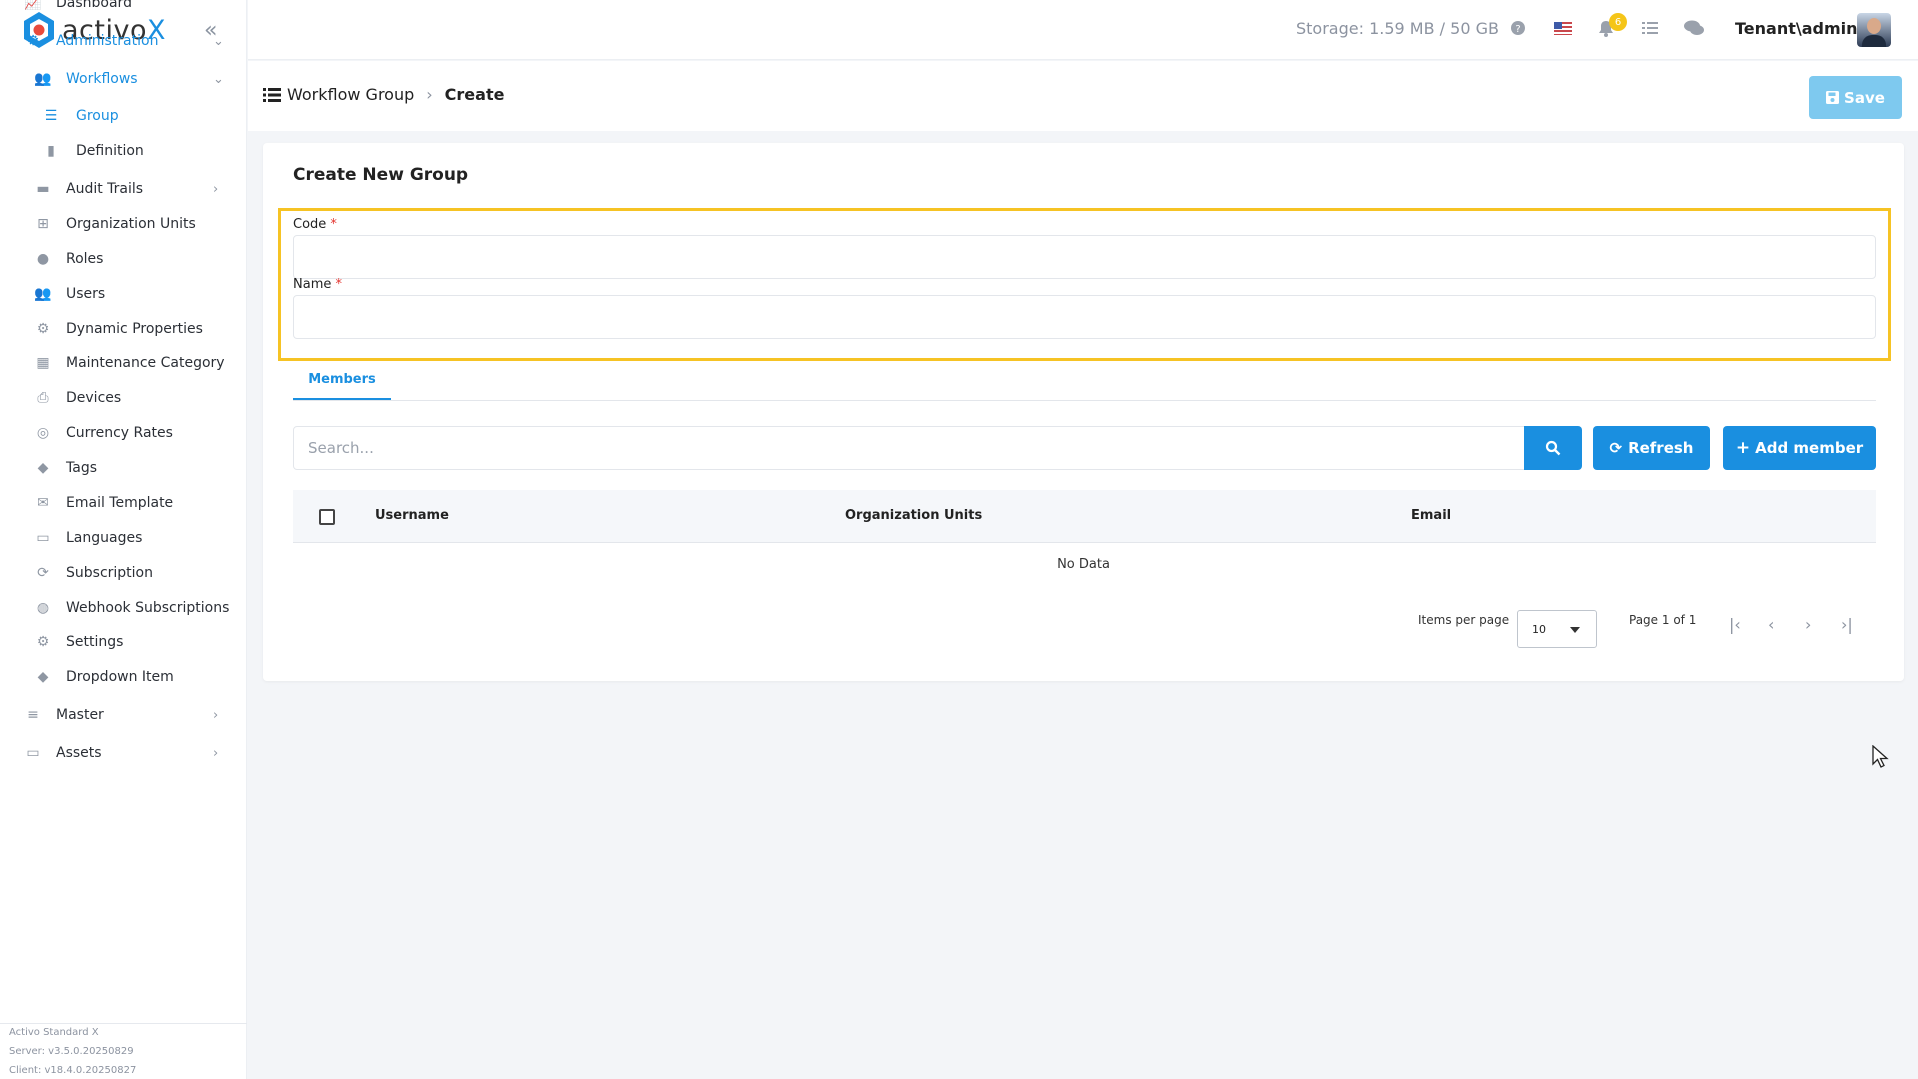  What do you see at coordinates (342, 380) in the screenshot?
I see `tab-members: Members` at bounding box center [342, 380].